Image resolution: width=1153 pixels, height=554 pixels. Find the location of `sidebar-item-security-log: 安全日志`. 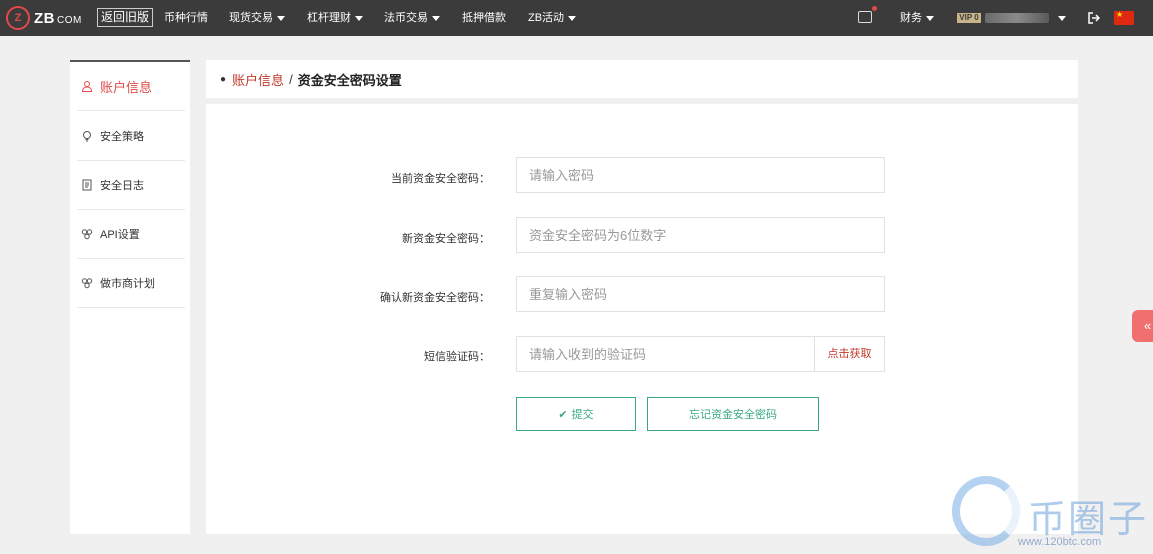

sidebar-item-security-log: 安全日志 is located at coordinates (131, 185).